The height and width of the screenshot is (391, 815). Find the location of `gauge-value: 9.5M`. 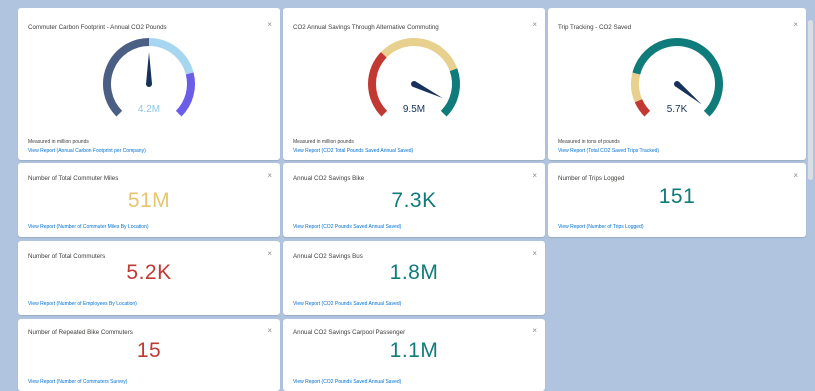

gauge-value: 9.5M is located at coordinates (414, 109).